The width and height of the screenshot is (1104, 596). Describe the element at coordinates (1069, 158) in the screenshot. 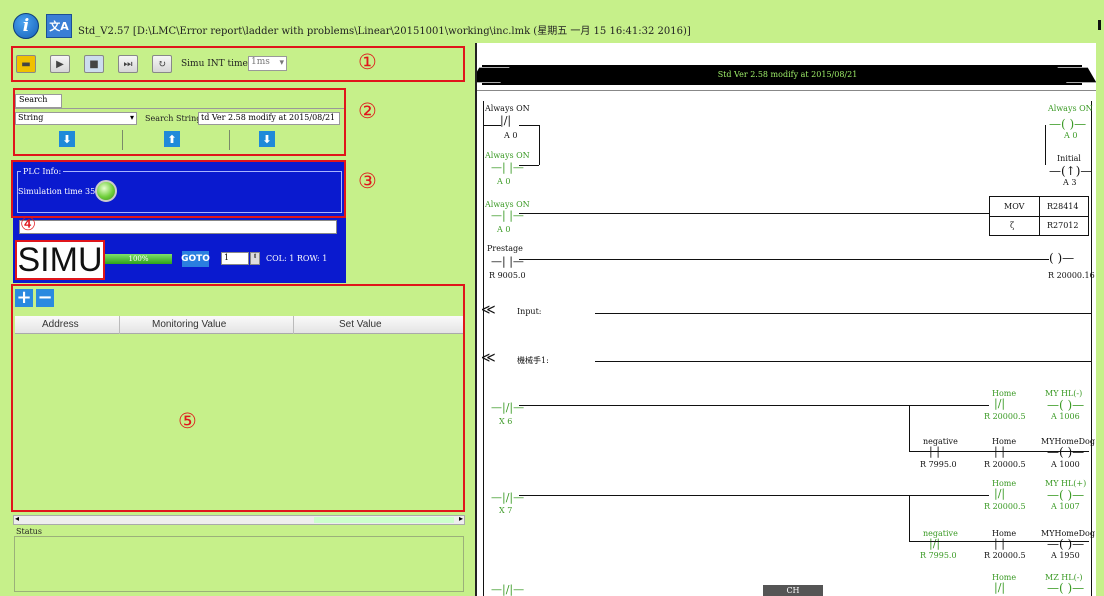

I see `coil-label: Initial` at that location.